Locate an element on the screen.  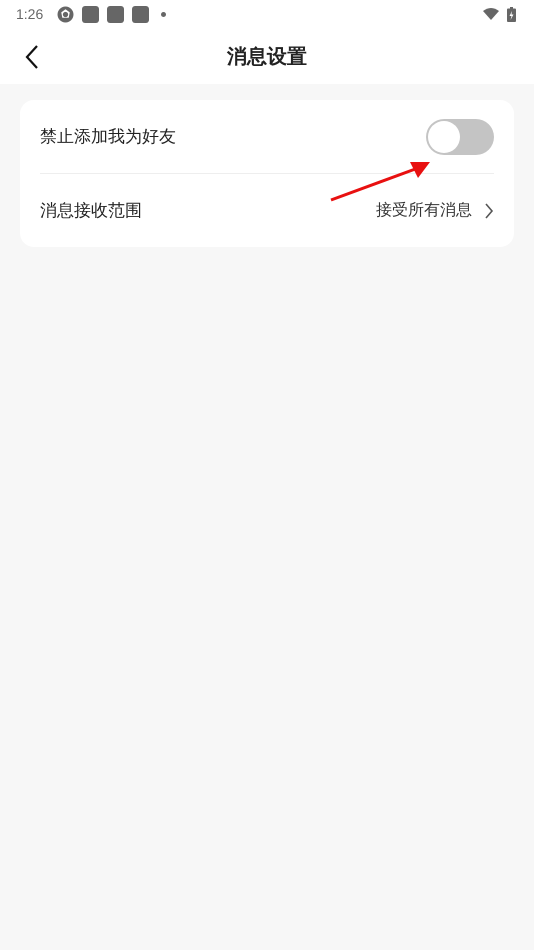
battery-icon is located at coordinates (511, 14).